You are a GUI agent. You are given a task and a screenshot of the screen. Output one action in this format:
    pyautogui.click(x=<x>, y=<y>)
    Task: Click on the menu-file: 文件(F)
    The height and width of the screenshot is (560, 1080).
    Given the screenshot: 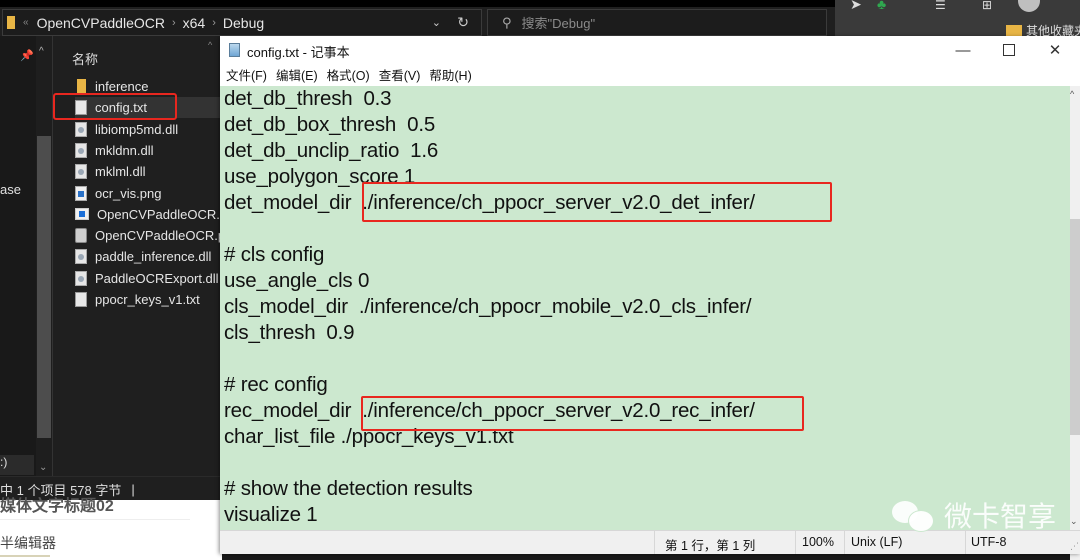 What is the action you would take?
    pyautogui.click(x=246, y=74)
    